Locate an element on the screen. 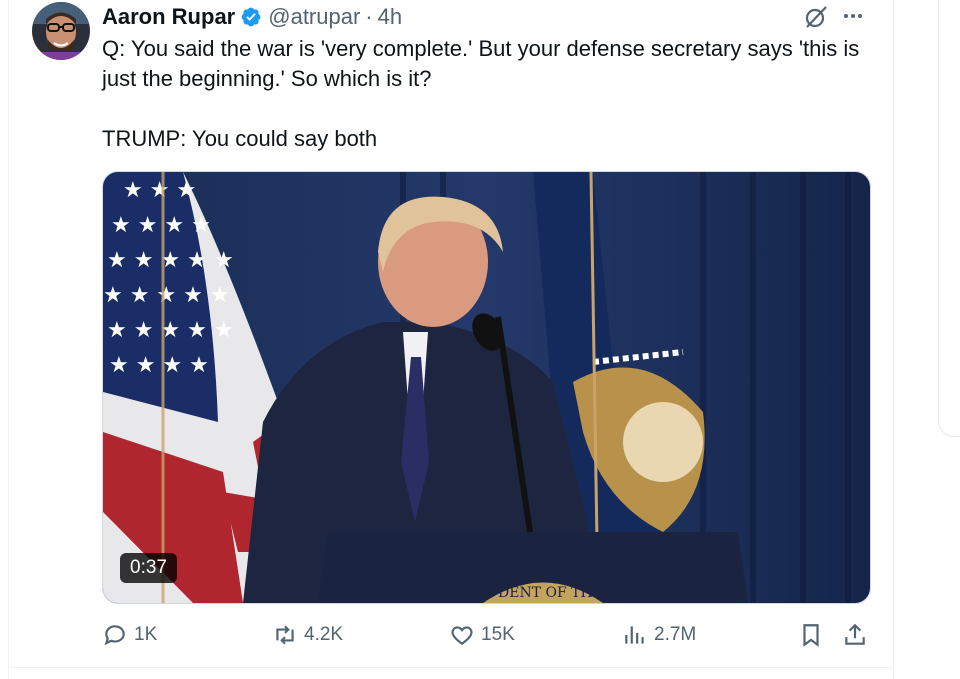 The width and height of the screenshot is (960, 679). like-count: 15K is located at coordinates (498, 634).